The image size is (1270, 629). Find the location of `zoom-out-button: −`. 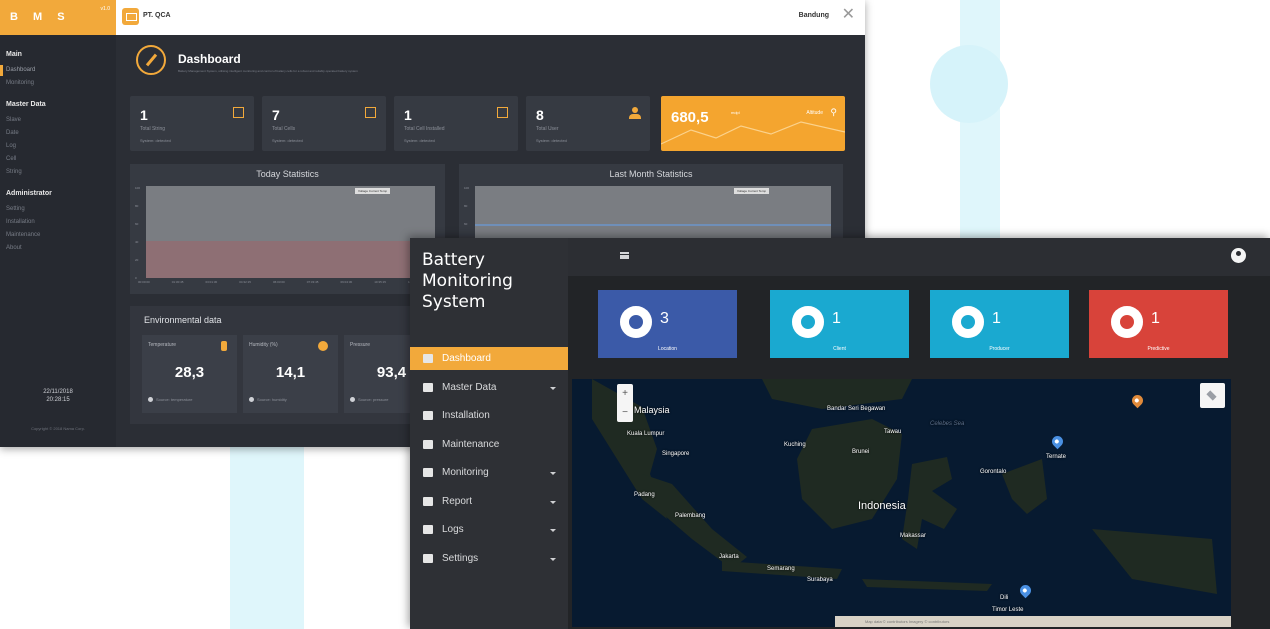

zoom-out-button: − is located at coordinates (625, 412).